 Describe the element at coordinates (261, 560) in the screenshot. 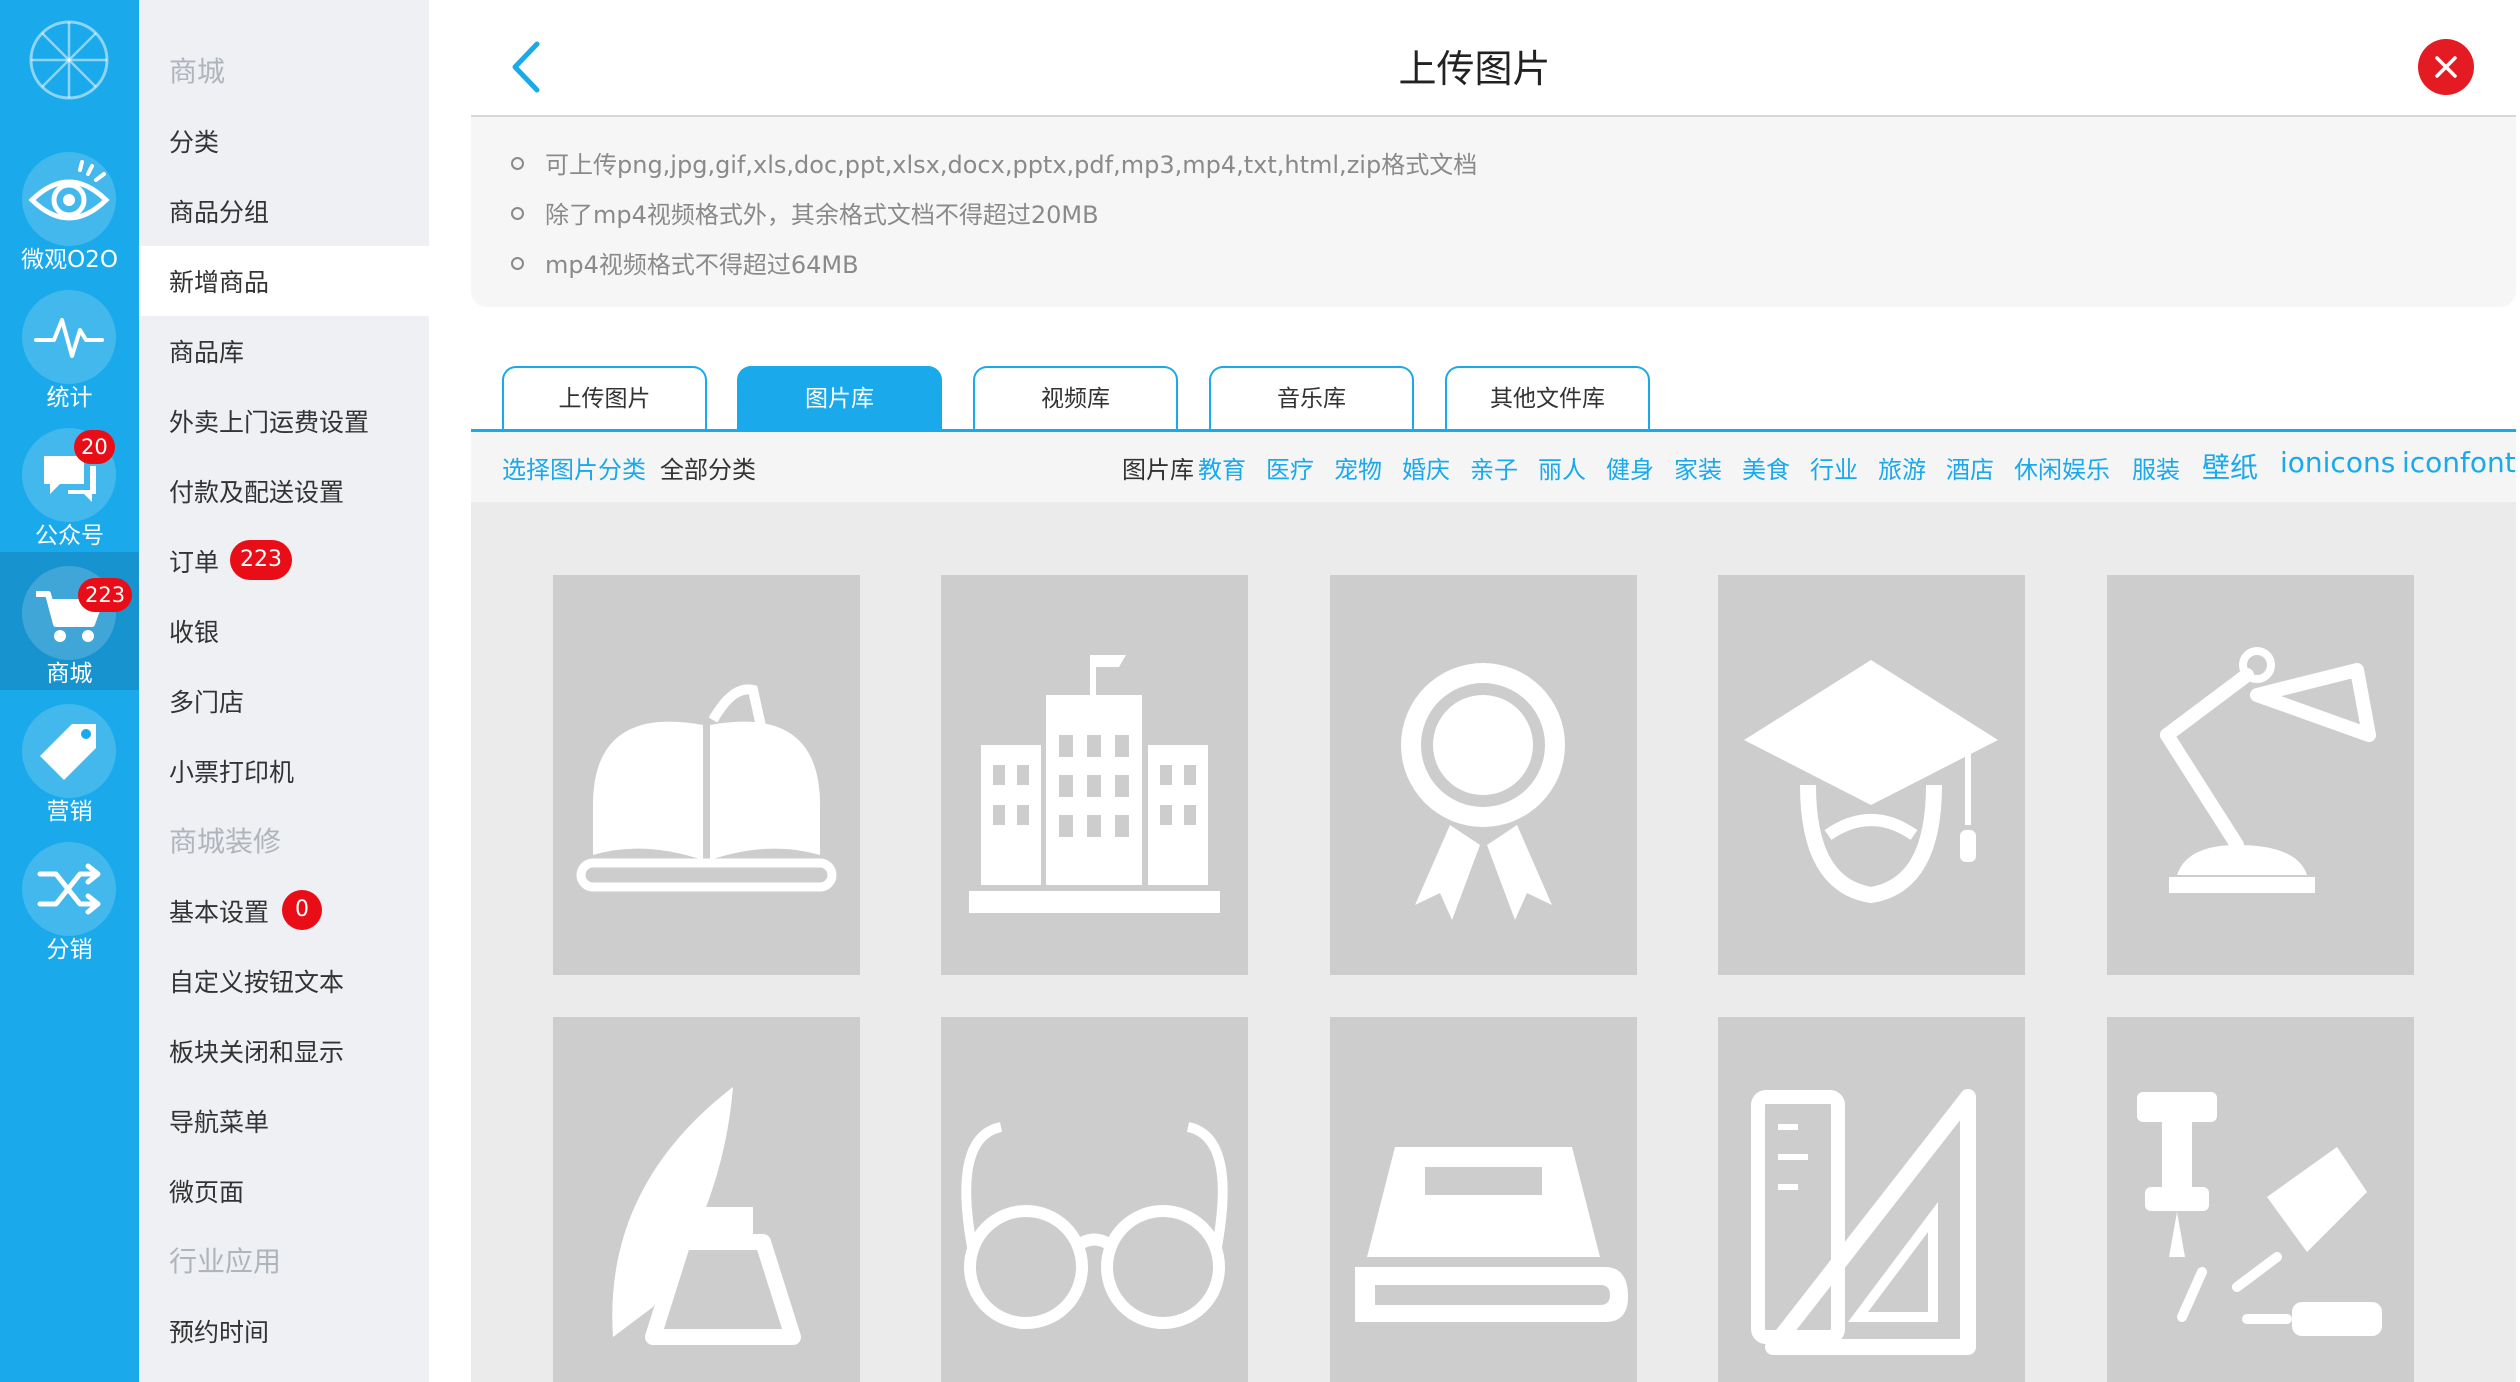

I see `menu-badge: 223` at that location.